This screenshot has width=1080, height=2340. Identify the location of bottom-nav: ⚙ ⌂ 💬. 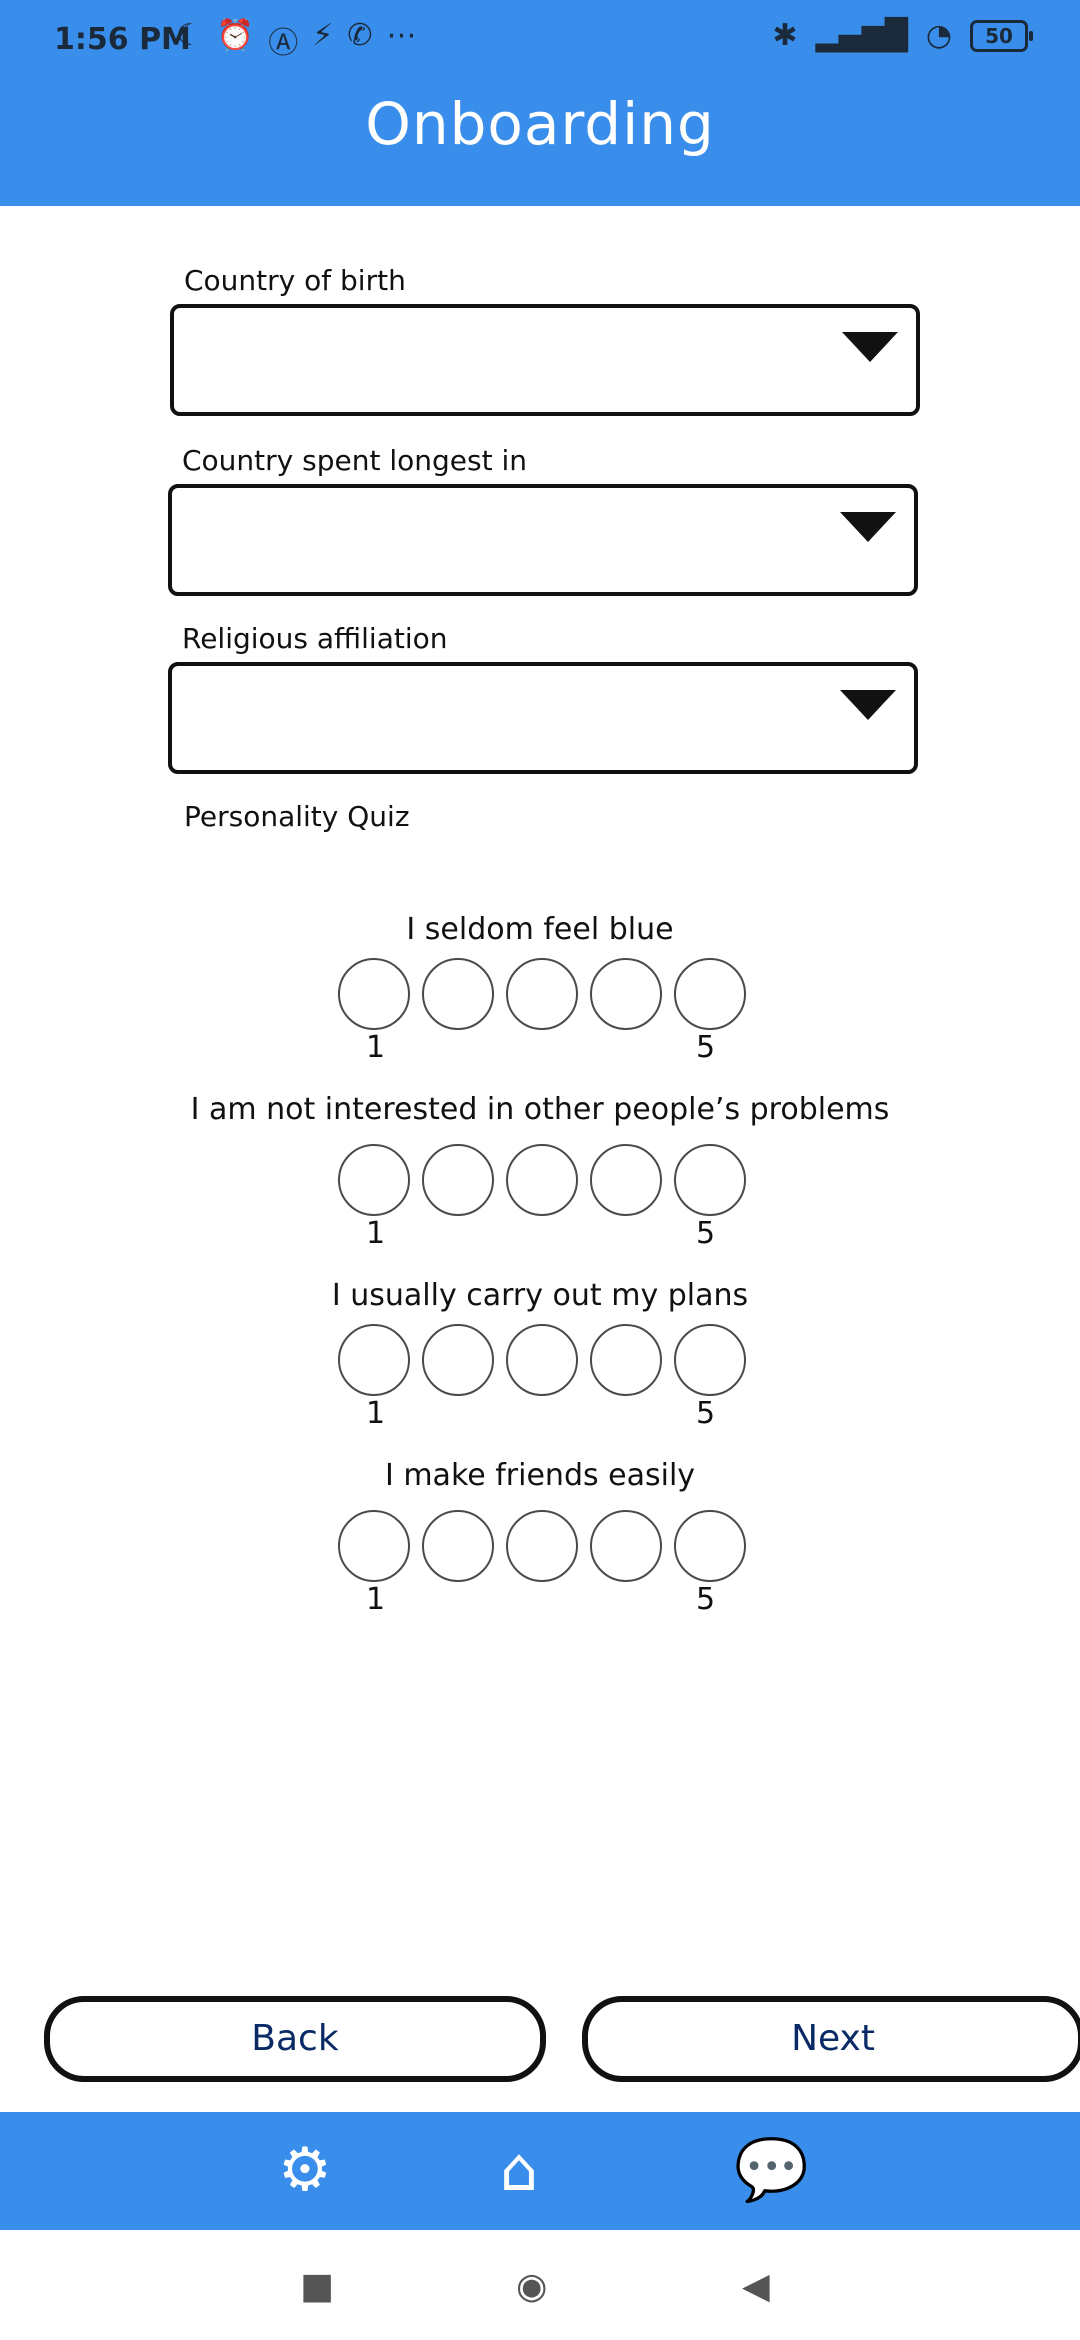
(540, 2171).